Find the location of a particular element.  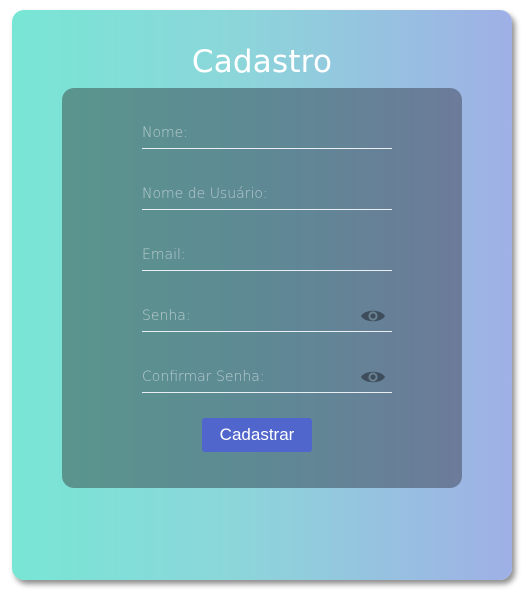

email-input is located at coordinates (249, 255).